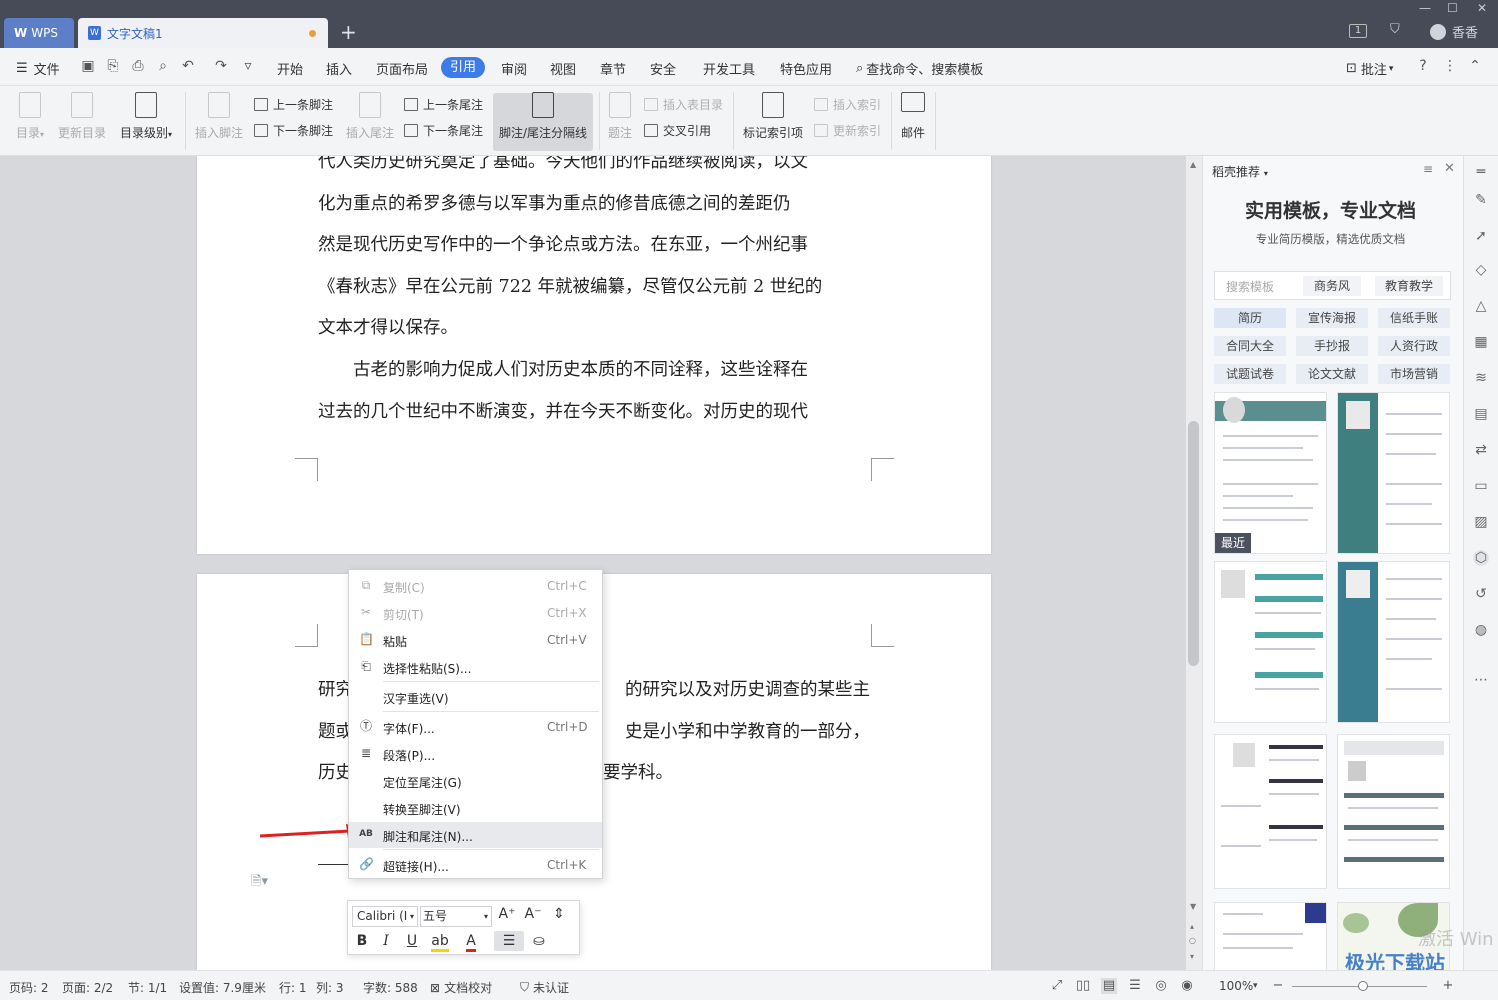 This screenshot has width=1498, height=1000. What do you see at coordinates (559, 914) in the screenshot?
I see `line-spacing-icon: ⇕` at bounding box center [559, 914].